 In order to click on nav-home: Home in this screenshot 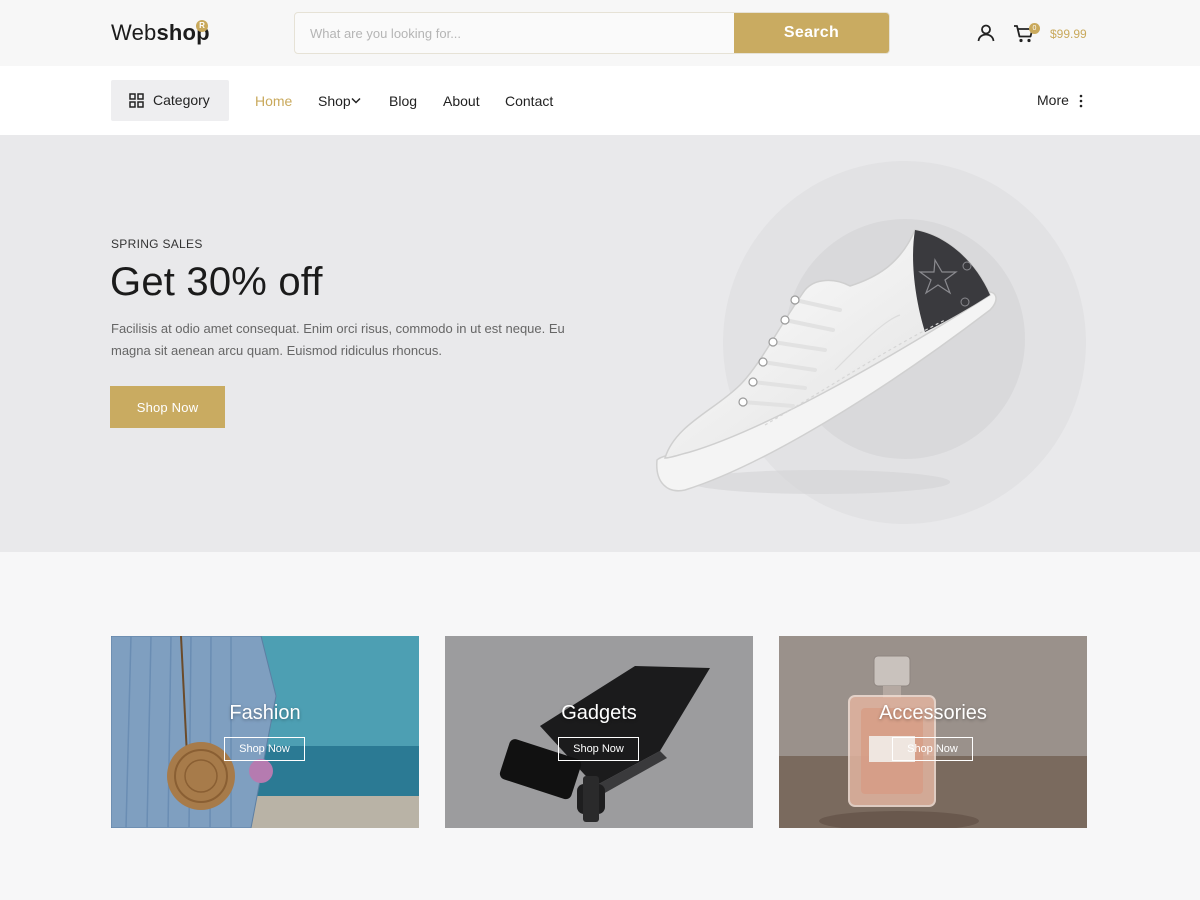, I will do `click(273, 101)`.